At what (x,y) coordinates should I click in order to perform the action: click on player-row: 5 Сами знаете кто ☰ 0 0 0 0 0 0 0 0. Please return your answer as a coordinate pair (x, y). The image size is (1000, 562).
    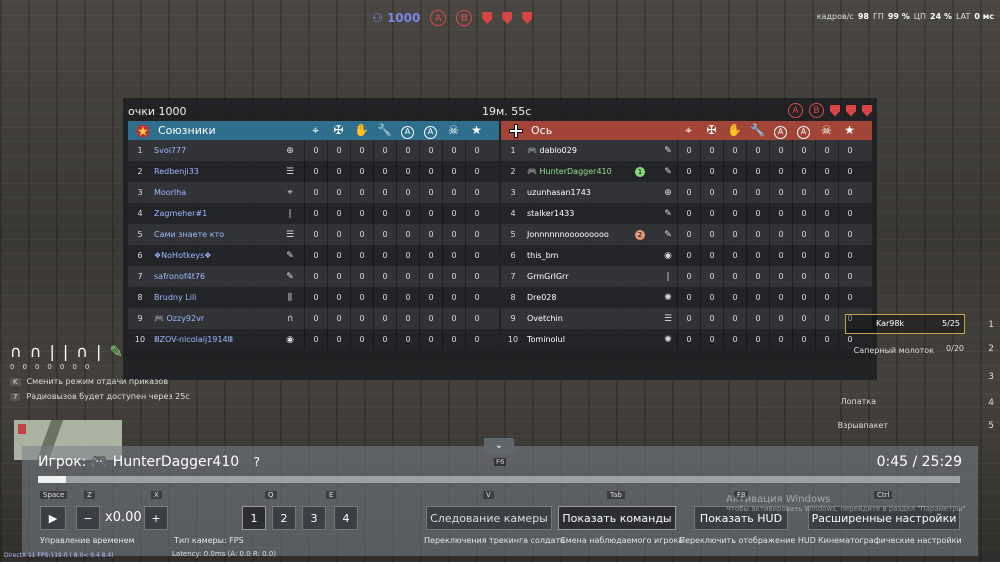
    Looking at the image, I should click on (313, 234).